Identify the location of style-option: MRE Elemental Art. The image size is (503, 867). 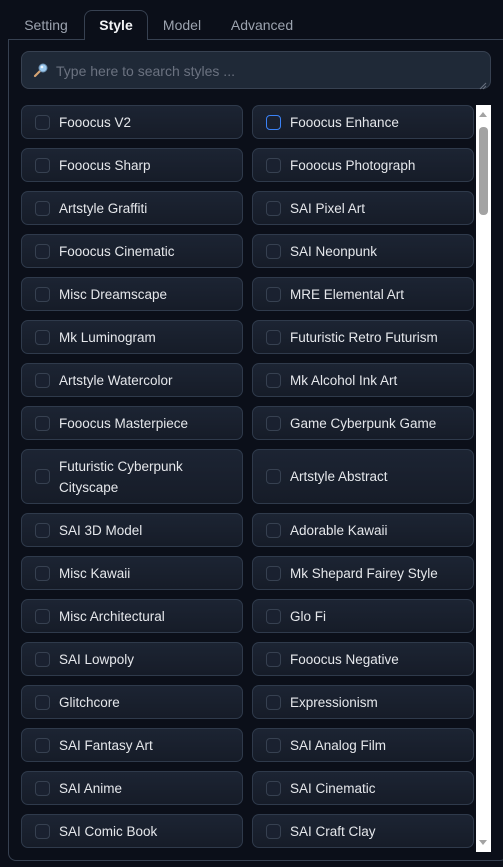
(363, 294).